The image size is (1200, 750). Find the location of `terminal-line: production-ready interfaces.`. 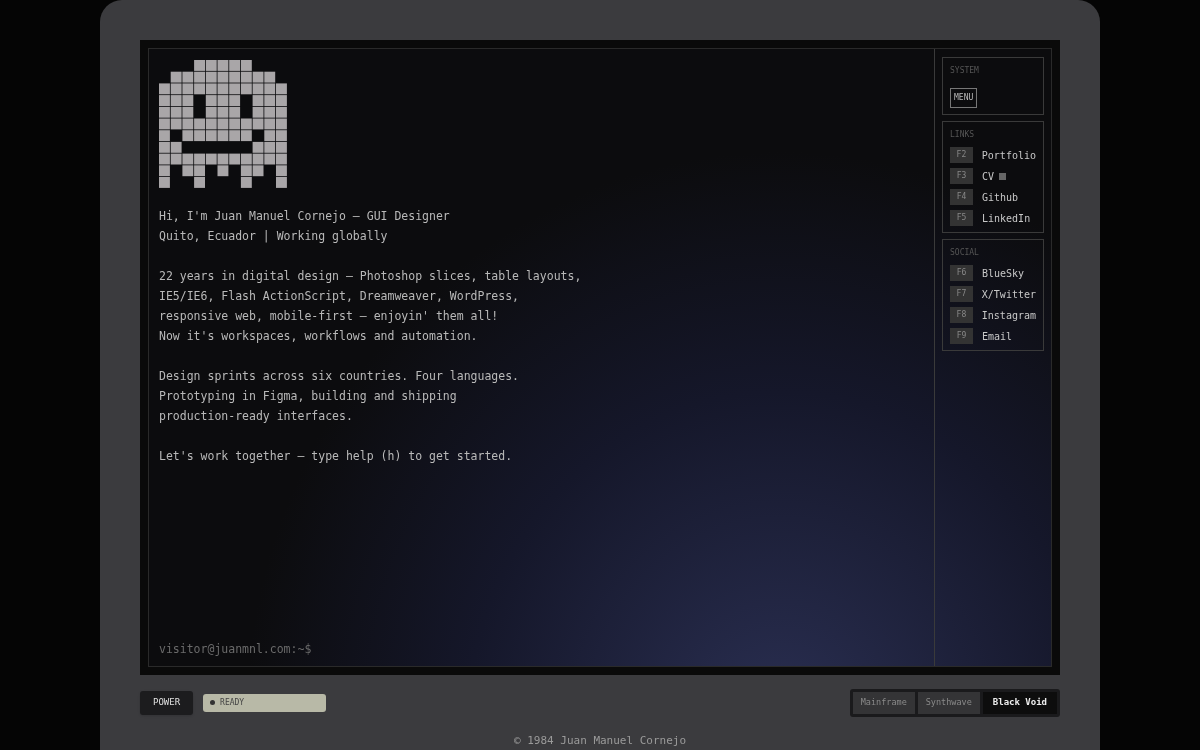

terminal-line: production-ready interfaces. is located at coordinates (256, 416).